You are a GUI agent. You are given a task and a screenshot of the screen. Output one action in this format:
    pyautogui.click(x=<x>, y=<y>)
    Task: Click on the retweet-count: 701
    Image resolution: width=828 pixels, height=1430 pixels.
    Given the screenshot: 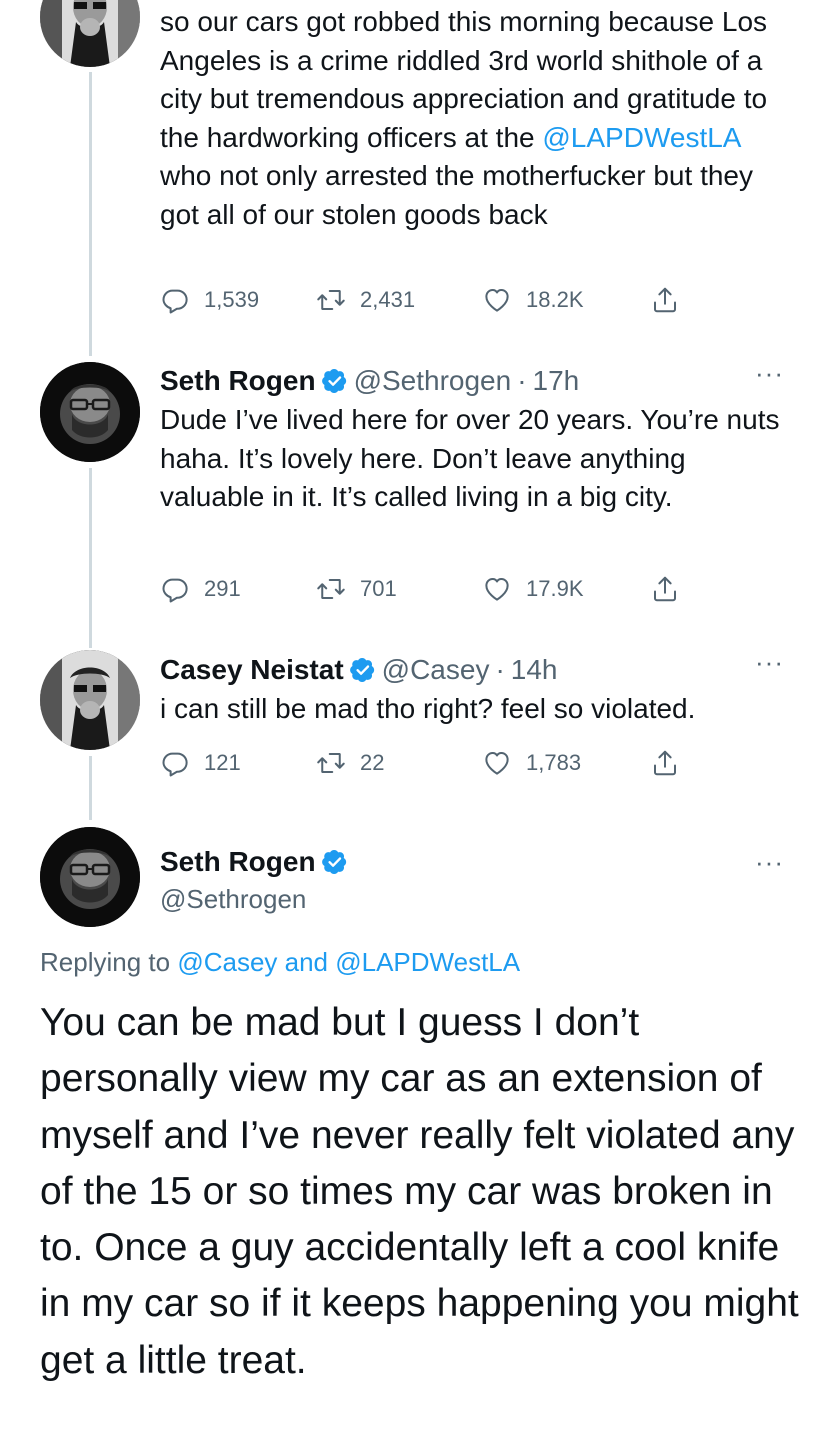 What is the action you would take?
    pyautogui.click(x=378, y=588)
    